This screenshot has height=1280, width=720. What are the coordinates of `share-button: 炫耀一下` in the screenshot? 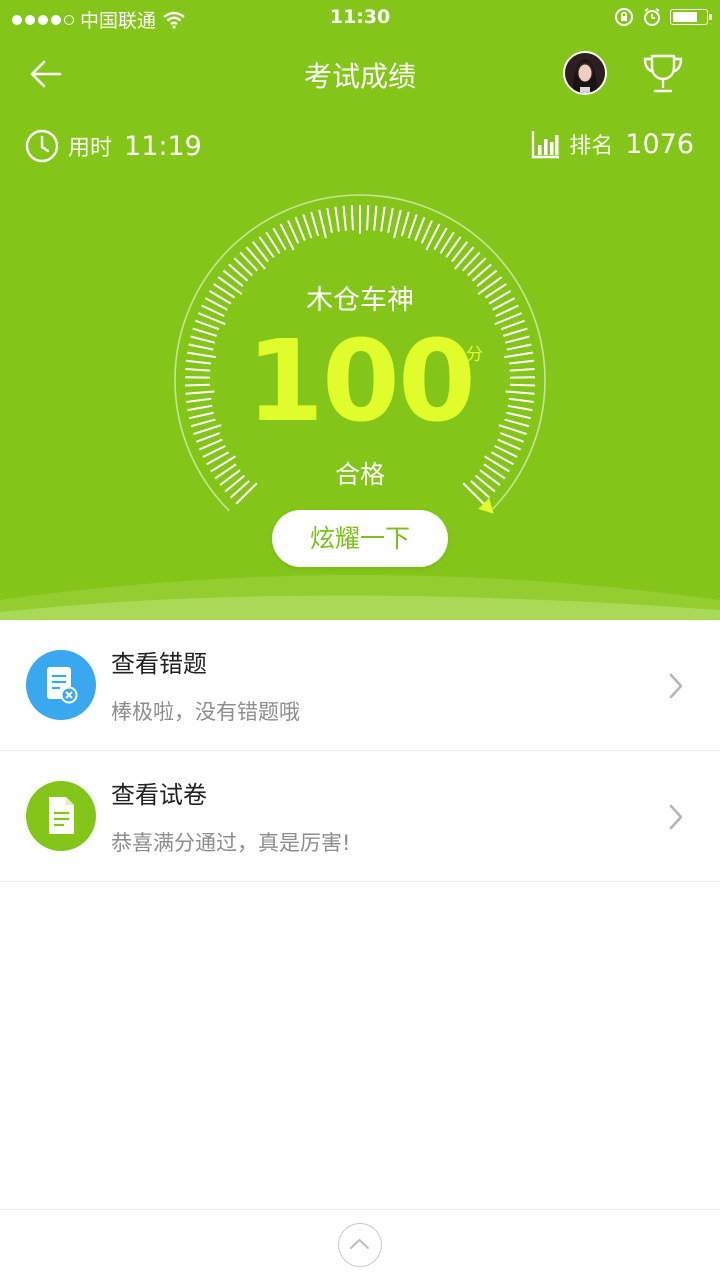 It's located at (360, 538).